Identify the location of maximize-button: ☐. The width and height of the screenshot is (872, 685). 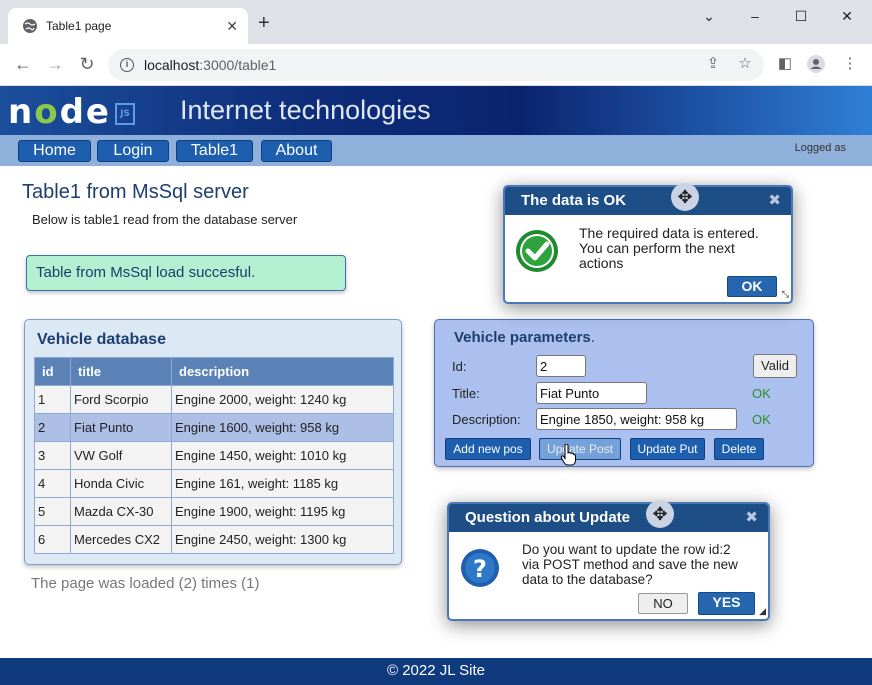
(801, 16).